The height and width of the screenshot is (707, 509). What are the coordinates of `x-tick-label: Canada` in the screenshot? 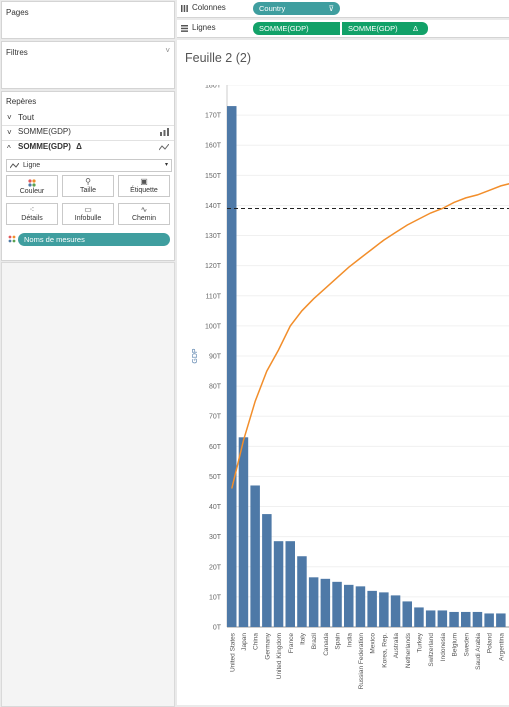 It's located at (326, 644).